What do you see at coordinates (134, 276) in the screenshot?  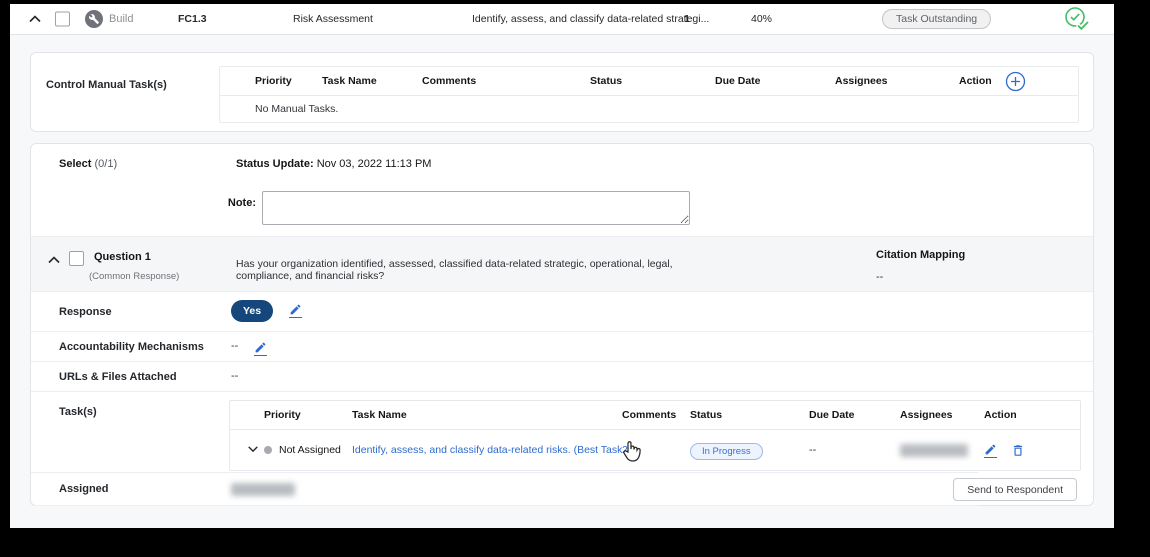 I see `question-subtitle: (Common Response)` at bounding box center [134, 276].